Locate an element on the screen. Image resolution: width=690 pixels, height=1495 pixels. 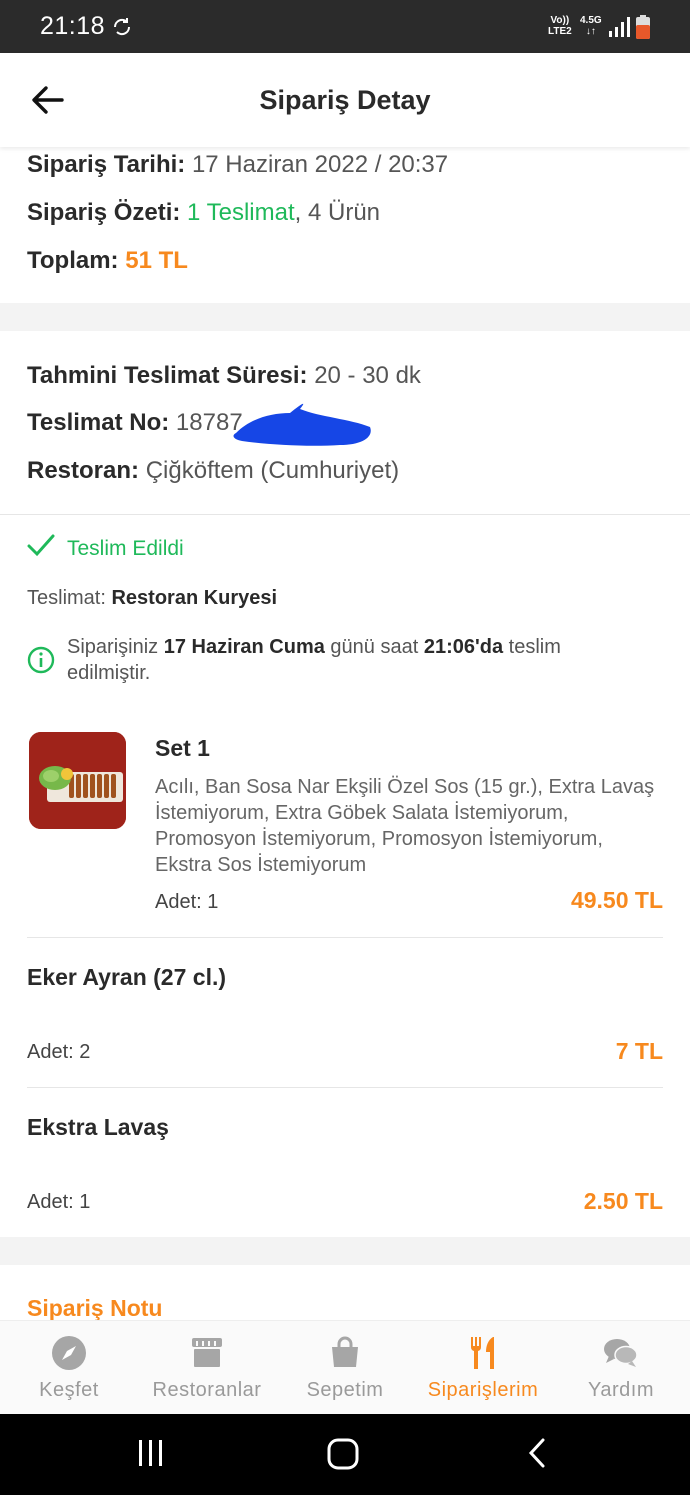
delivery-number-label: Teslimat No: is located at coordinates (98, 422).